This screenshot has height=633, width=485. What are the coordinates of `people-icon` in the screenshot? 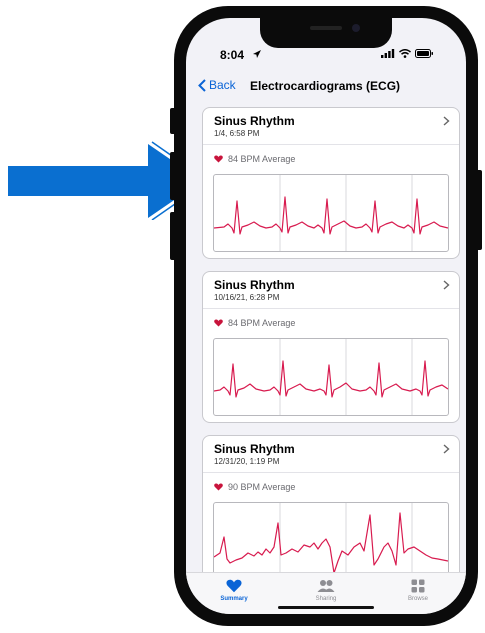 It's located at (326, 586).